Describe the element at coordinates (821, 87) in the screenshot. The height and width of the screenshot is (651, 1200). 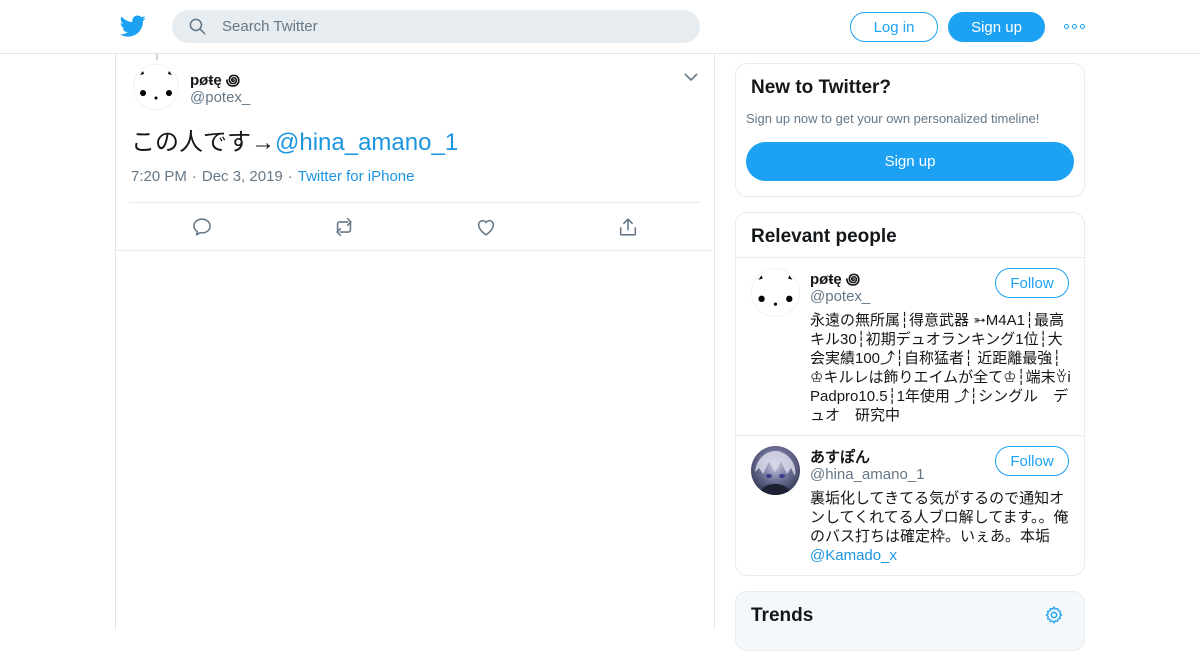
I see `card-title: New to Twitter?` at that location.